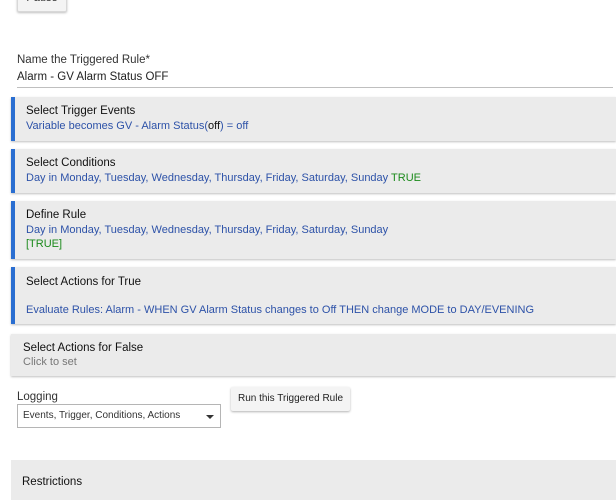 Image resolution: width=616 pixels, height=500 pixels. I want to click on rule-name-input: Alarm - GV Alarm Status OFF, so click(315, 77).